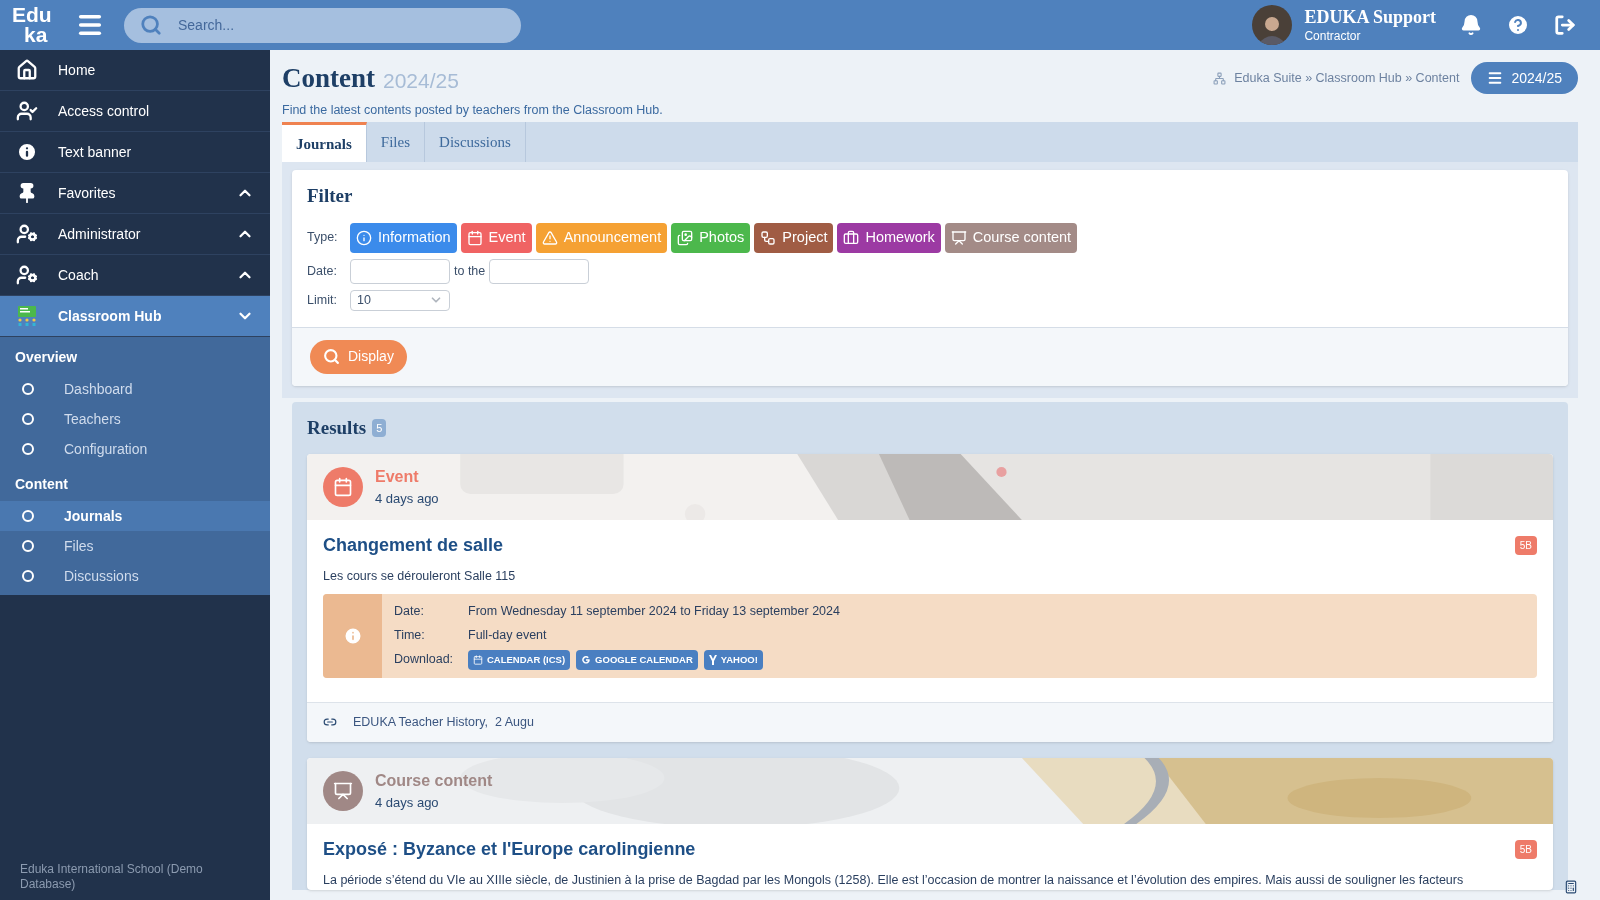 This screenshot has height=900, width=1600. I want to click on year-button: 2024/25, so click(1524, 78).